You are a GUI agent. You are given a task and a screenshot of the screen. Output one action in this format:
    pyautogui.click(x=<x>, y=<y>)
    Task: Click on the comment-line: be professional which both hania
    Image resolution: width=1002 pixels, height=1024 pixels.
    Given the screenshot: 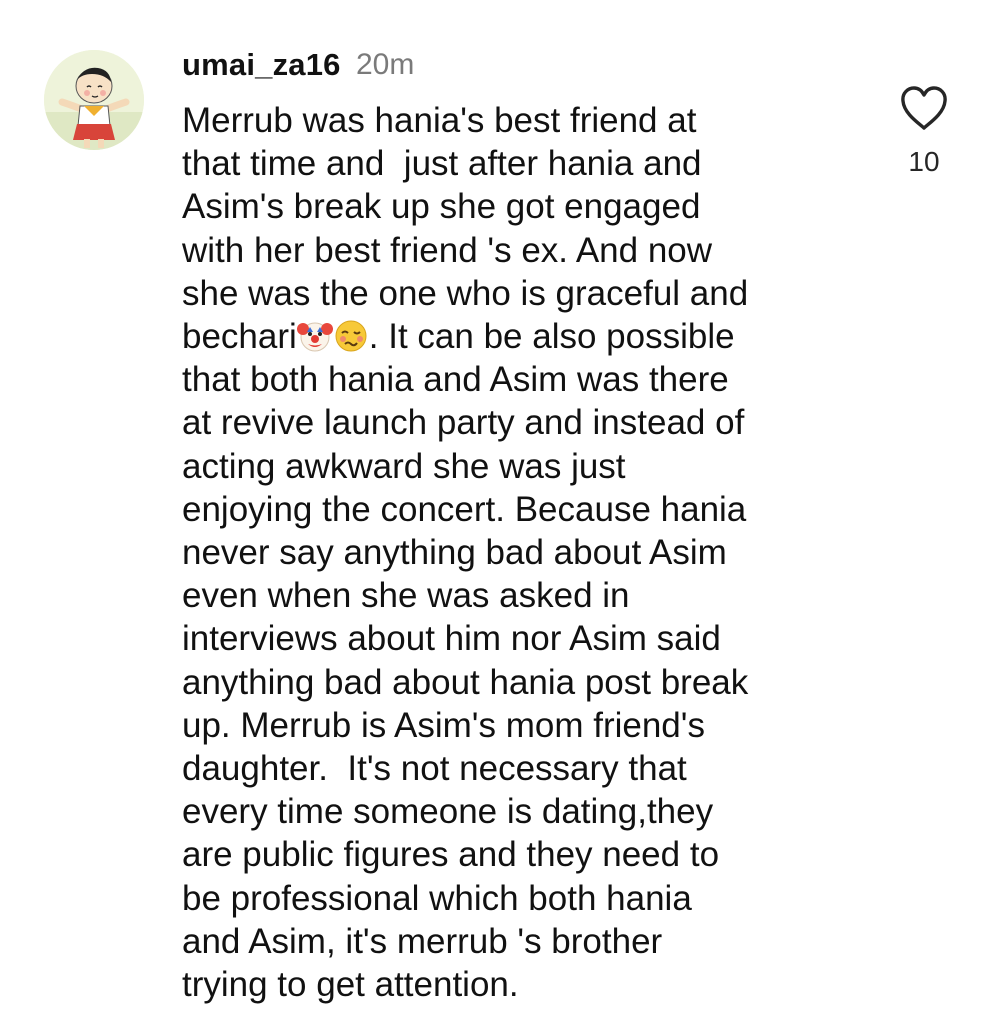 What is the action you would take?
    pyautogui.click(x=437, y=898)
    